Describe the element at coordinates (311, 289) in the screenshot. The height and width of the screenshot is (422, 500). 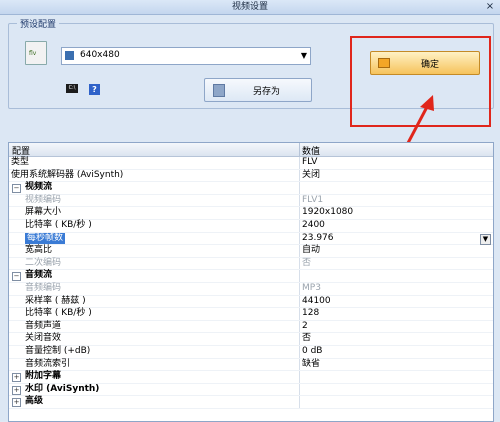
I see `grid-row-value: MP3` at that location.